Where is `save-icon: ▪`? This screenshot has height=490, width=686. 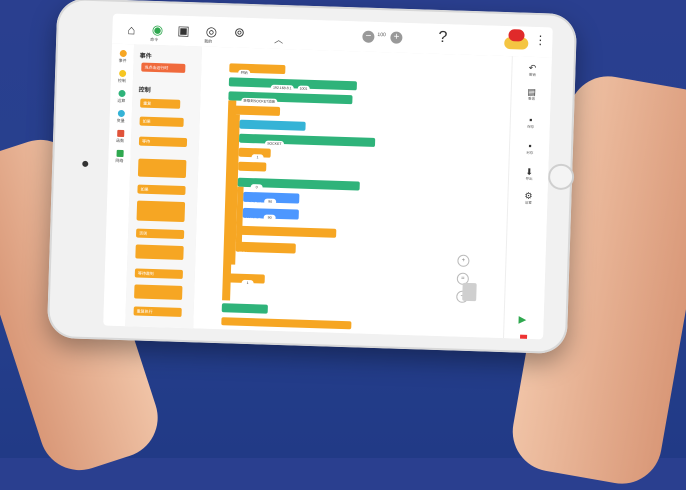 save-icon: ▪ is located at coordinates (531, 119).